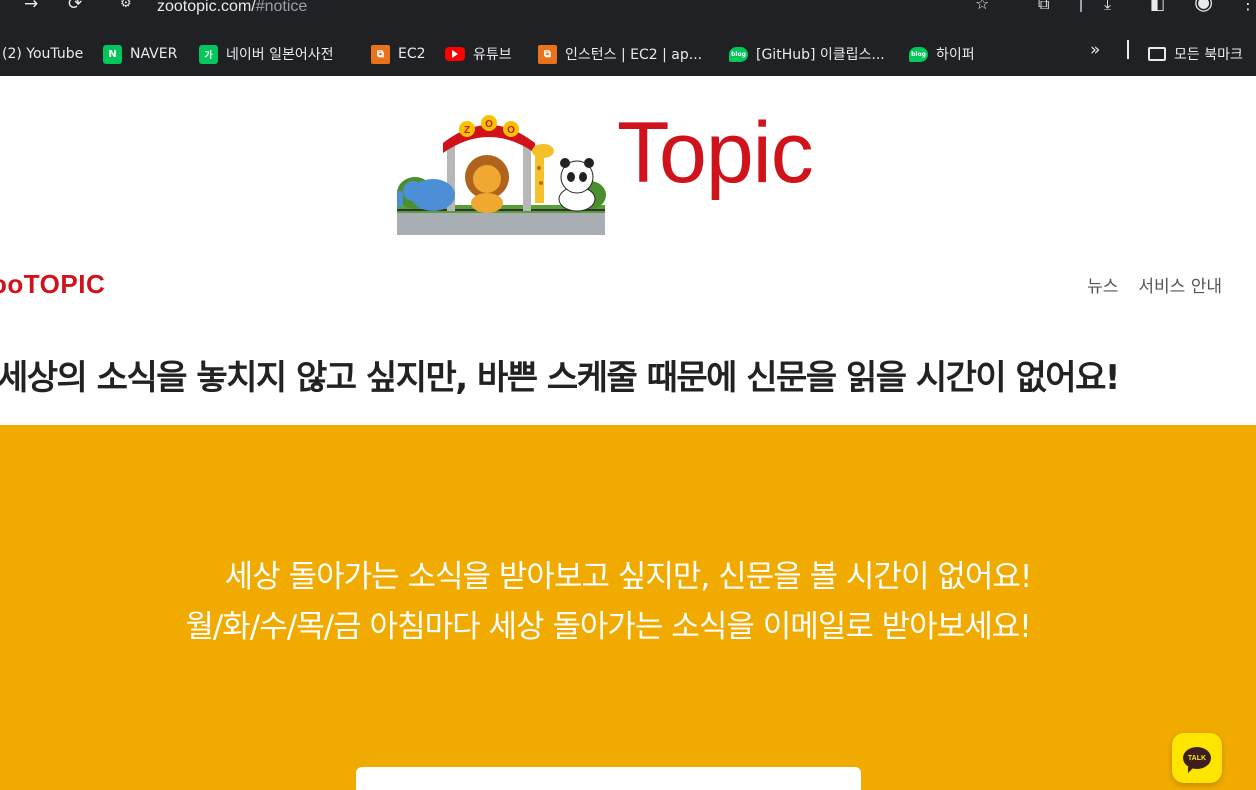 Image resolution: width=1256 pixels, height=790 pixels. I want to click on kakao-talk-icon: TALK, so click(1197, 760).